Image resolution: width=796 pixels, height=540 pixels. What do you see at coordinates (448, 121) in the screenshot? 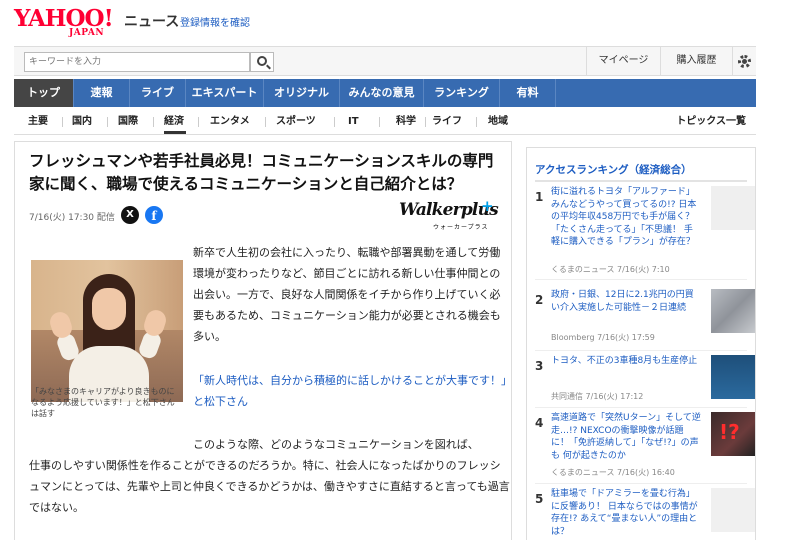
I see `category-tab: ライフ` at bounding box center [448, 121].